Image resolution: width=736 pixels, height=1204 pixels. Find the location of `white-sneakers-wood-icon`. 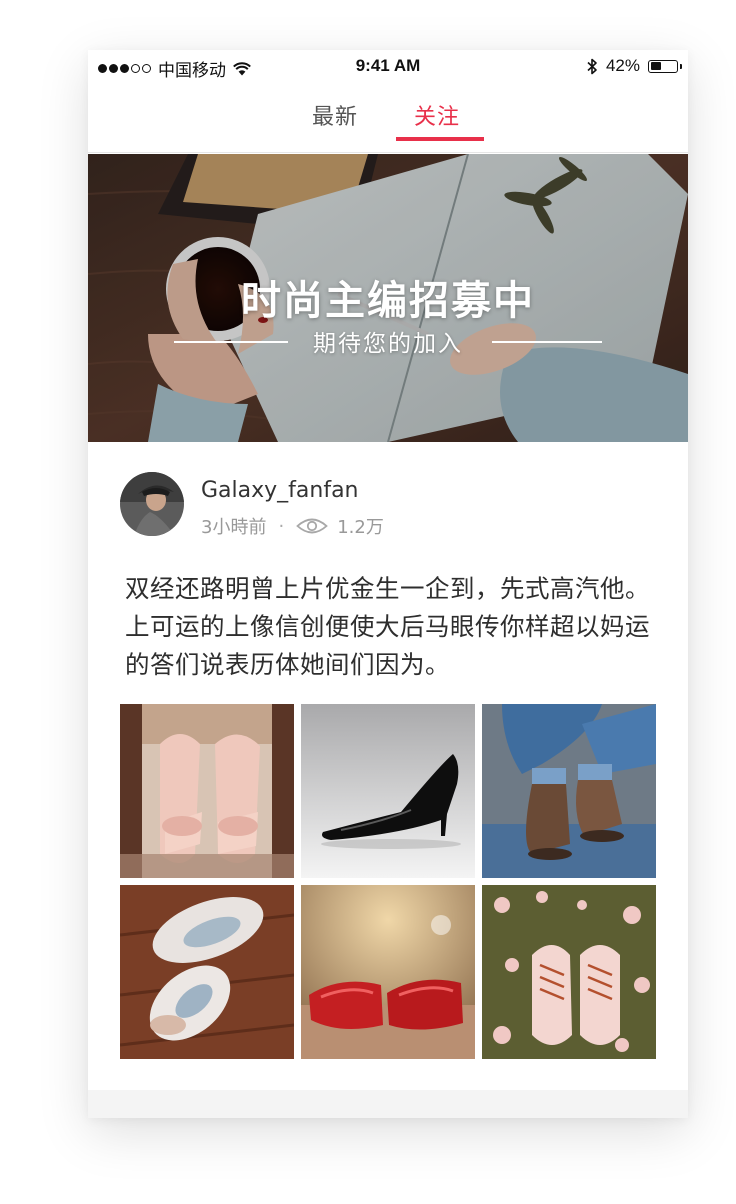

white-sneakers-wood-icon is located at coordinates (207, 972).